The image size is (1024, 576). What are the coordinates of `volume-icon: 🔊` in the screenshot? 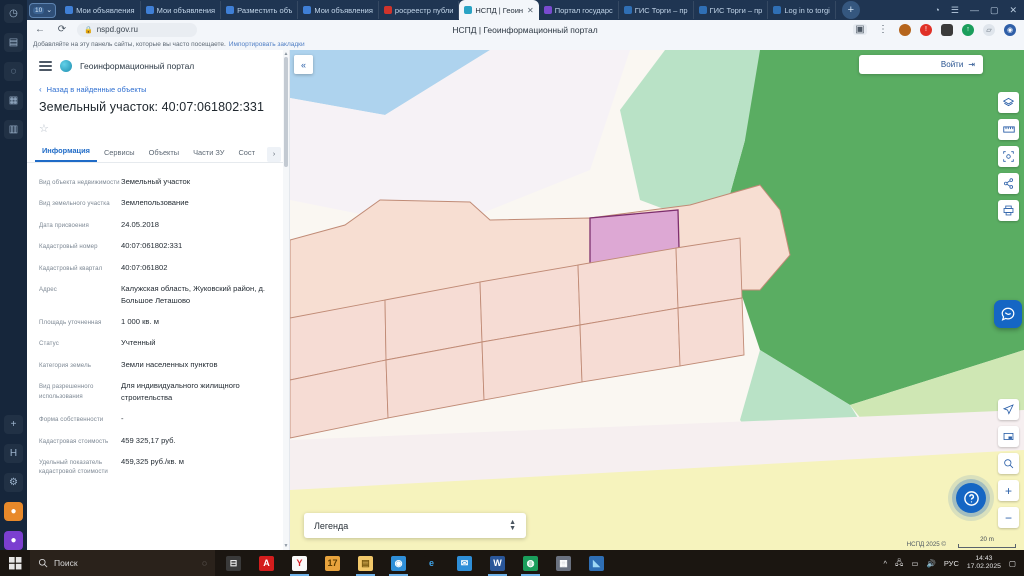 It's located at (931, 563).